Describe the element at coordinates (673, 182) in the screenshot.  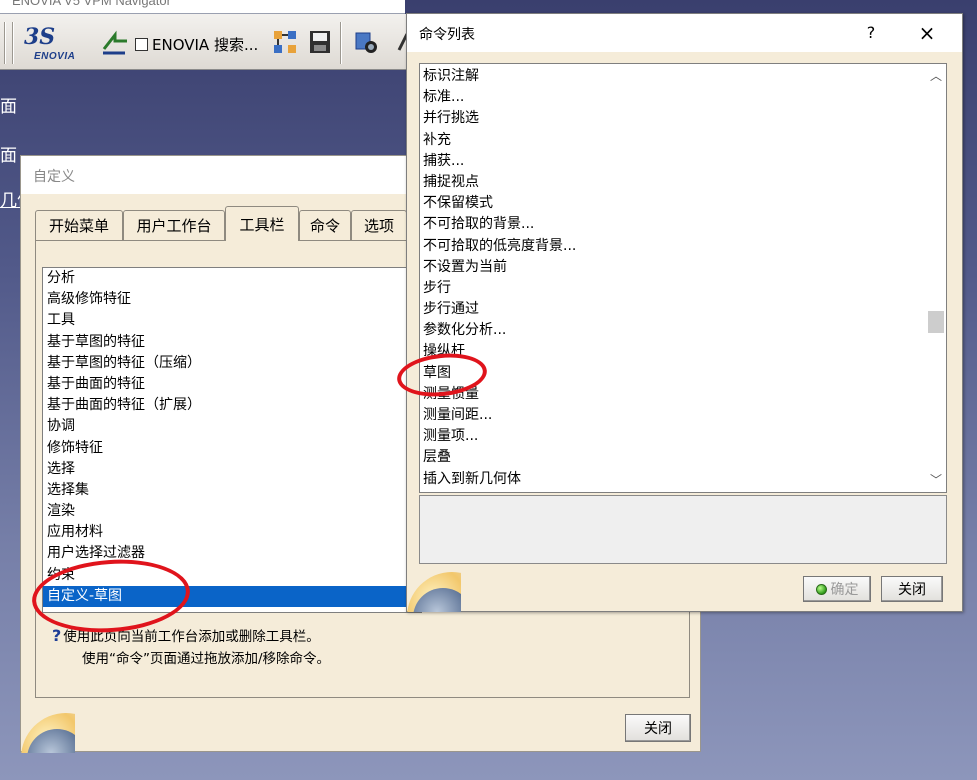
I see `list-item: 捕捉视点` at that location.